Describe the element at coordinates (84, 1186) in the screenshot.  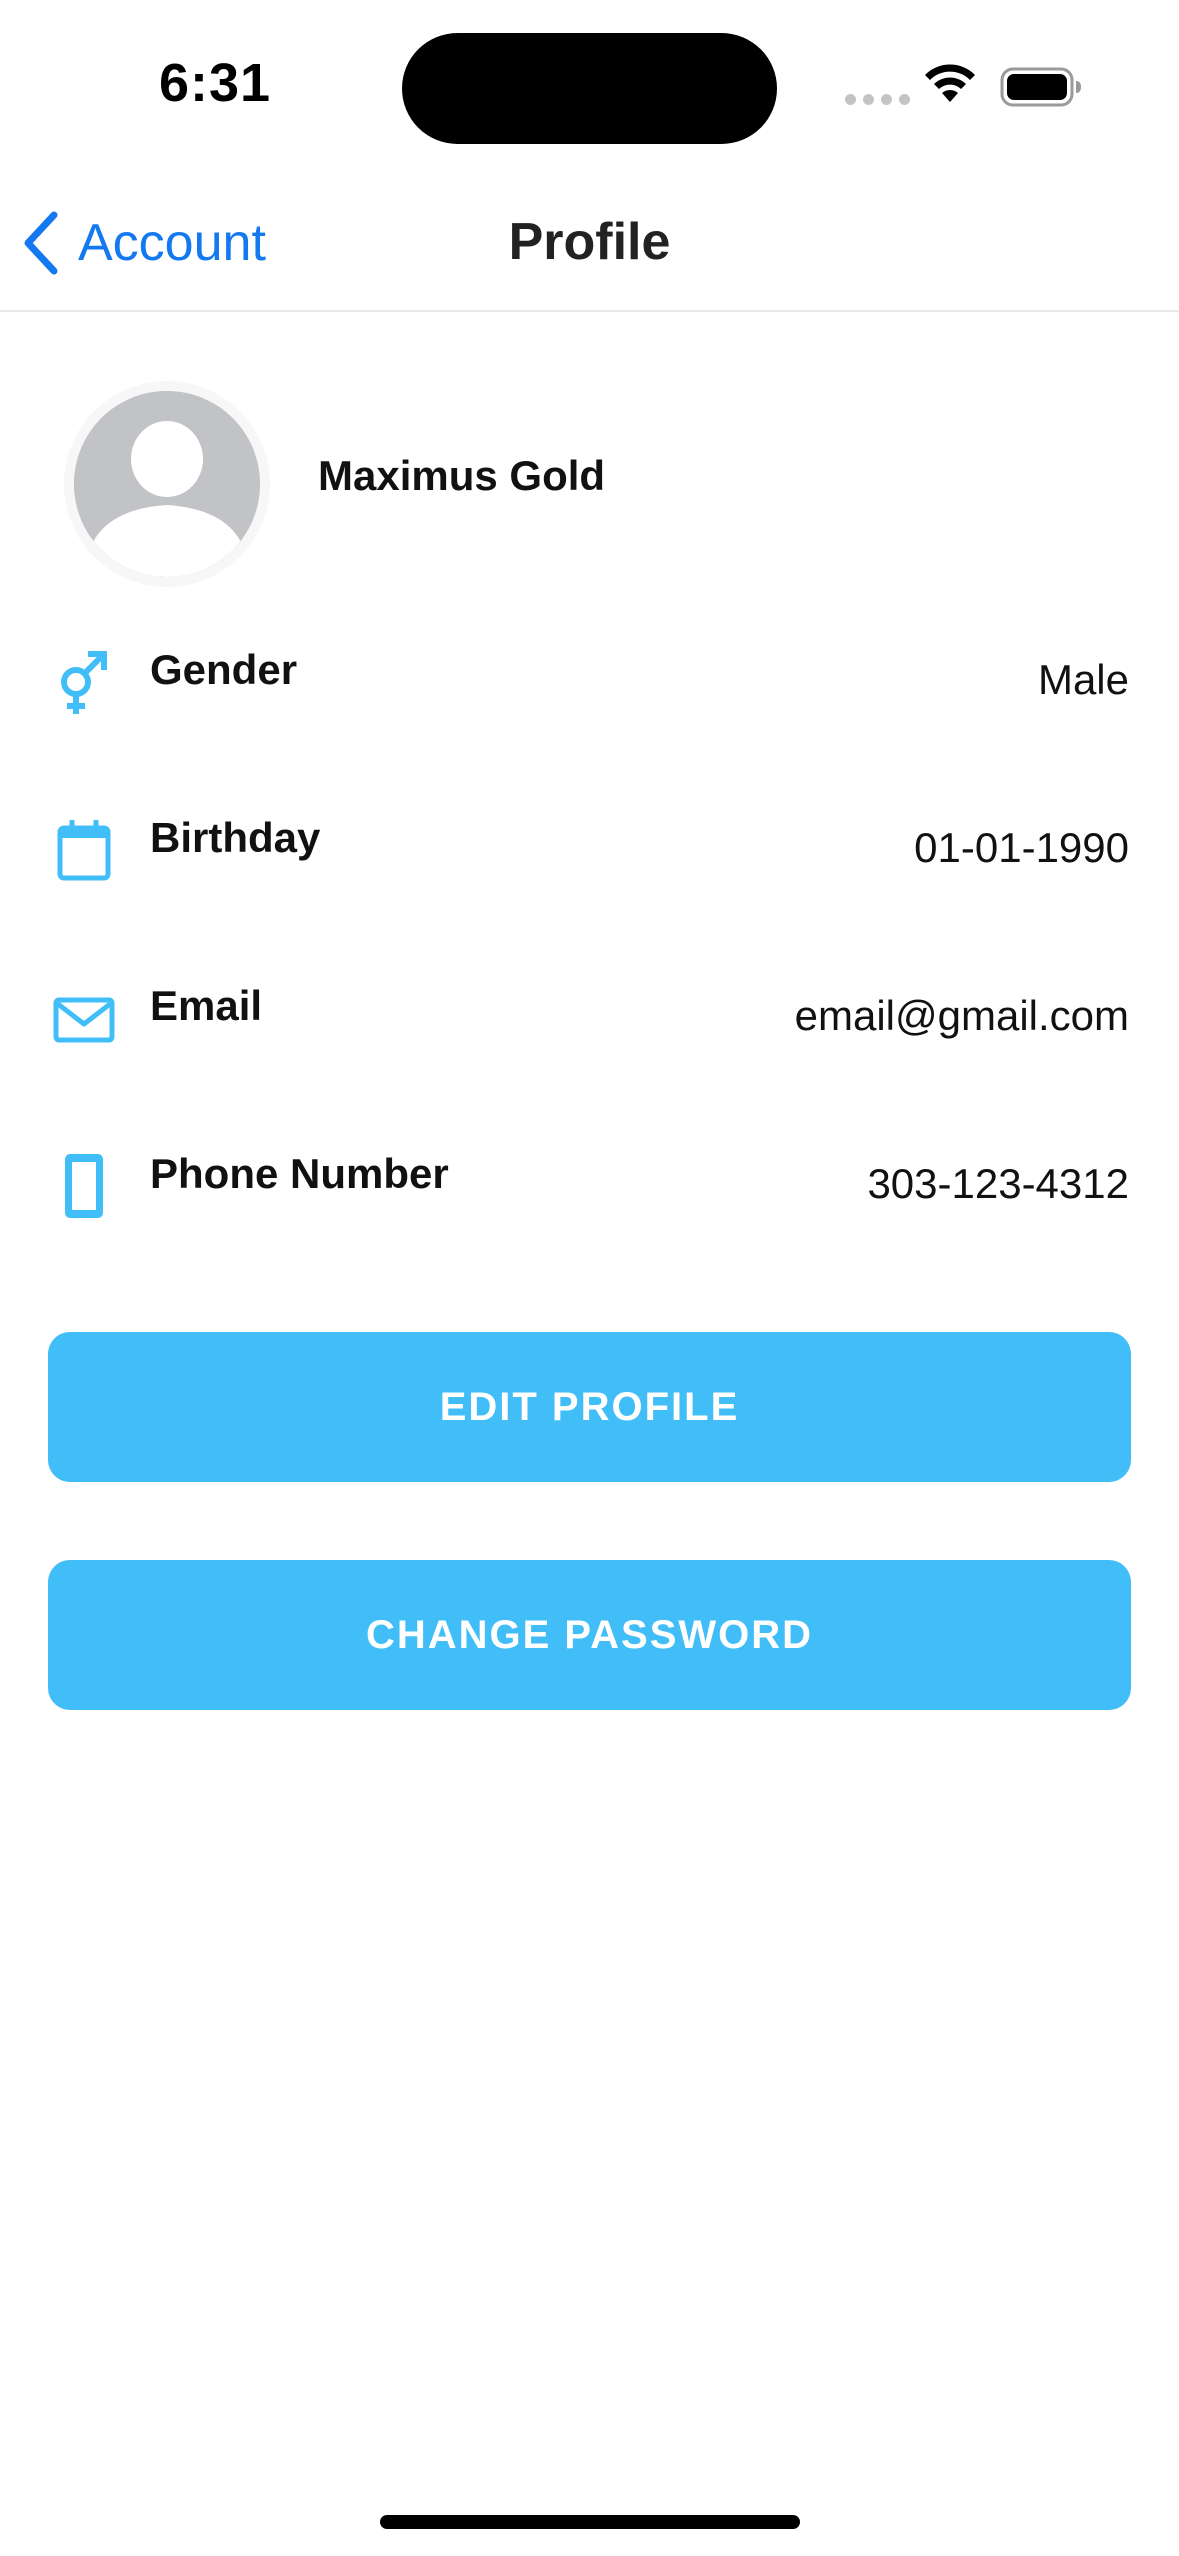
I see `phone-icon` at that location.